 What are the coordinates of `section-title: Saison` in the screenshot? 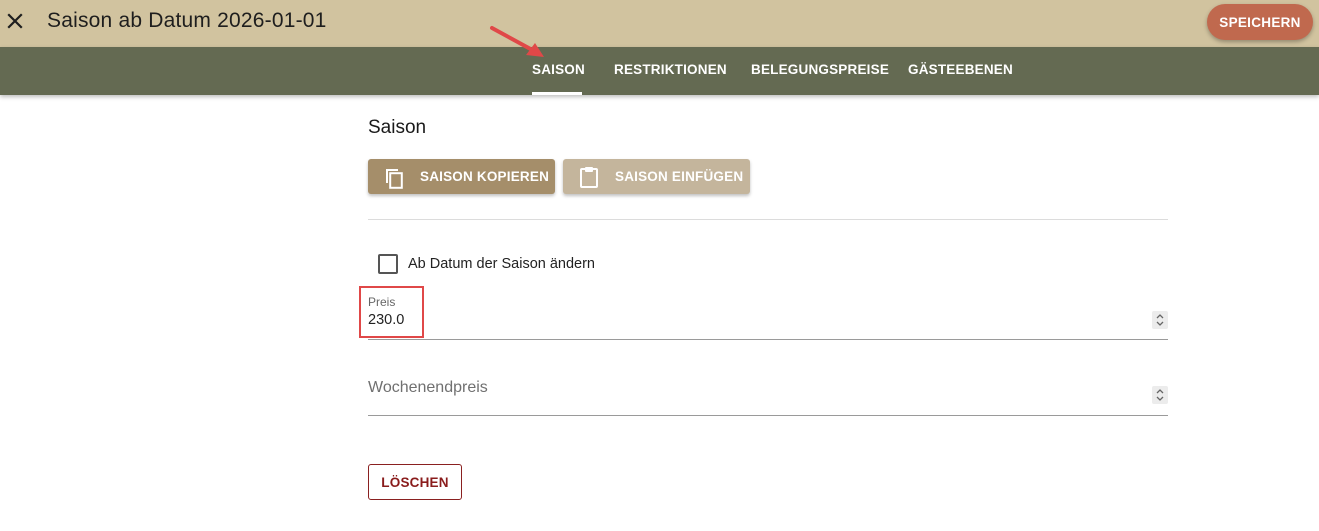 It's located at (397, 127).